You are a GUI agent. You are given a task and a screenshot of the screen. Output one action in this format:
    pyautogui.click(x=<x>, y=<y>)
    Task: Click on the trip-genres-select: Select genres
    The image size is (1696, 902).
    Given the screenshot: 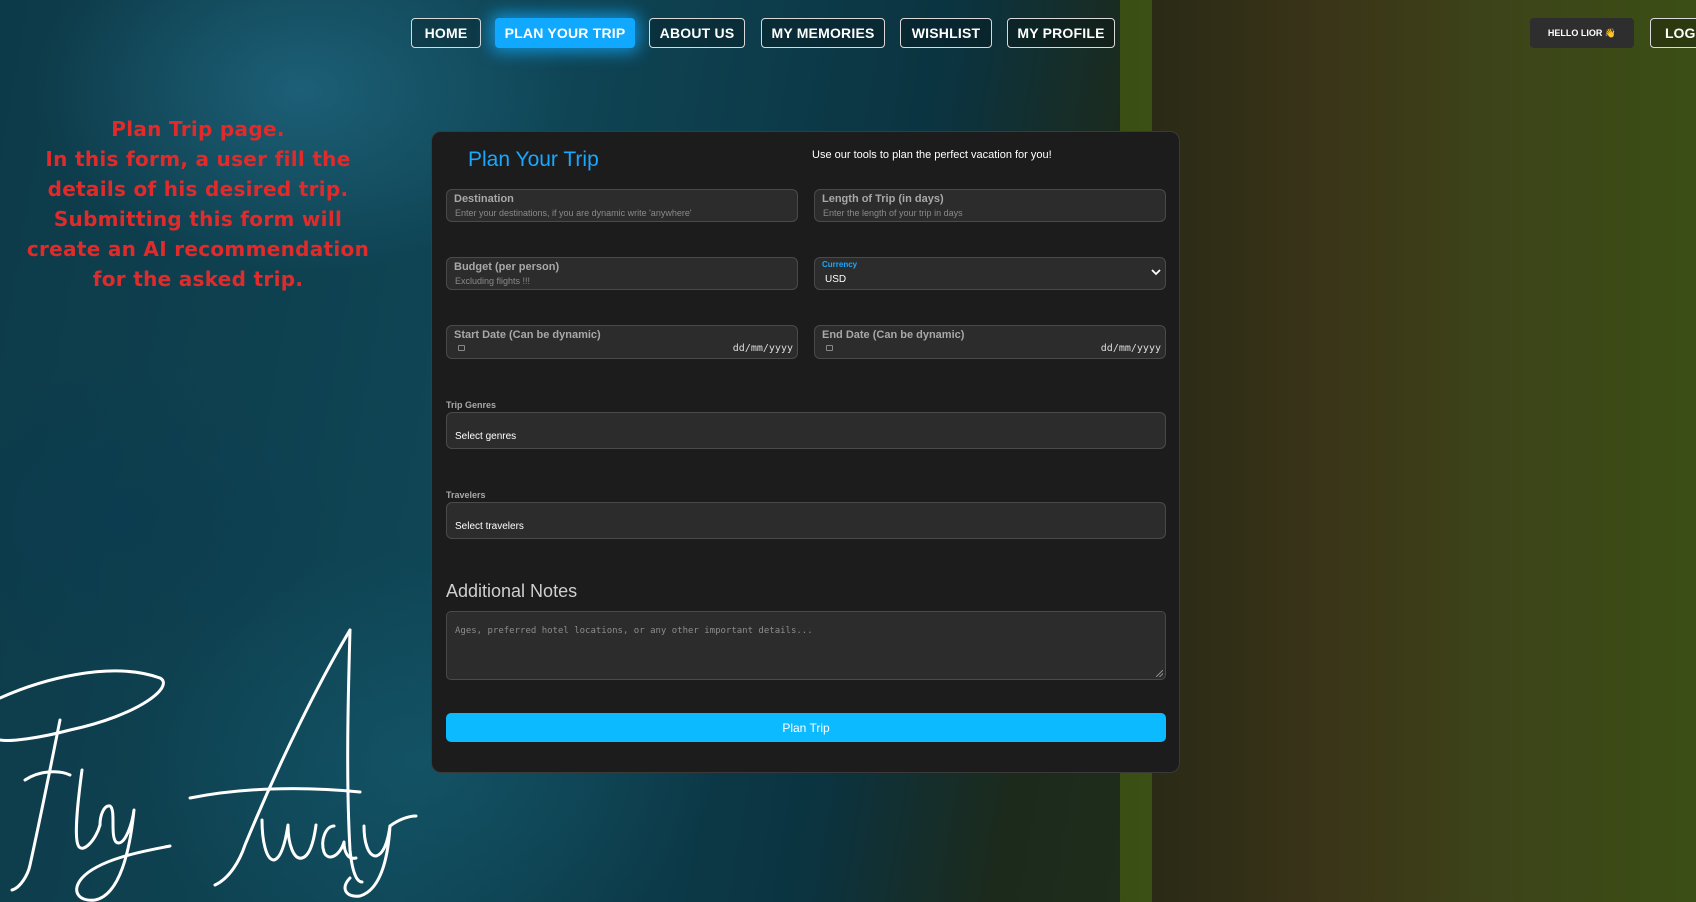 What is the action you would take?
    pyautogui.click(x=806, y=430)
    